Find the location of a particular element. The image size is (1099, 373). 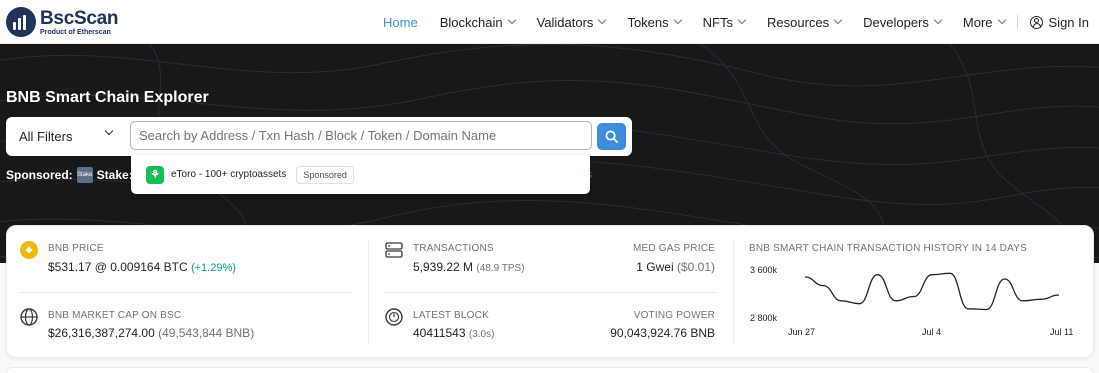

next-section-card is located at coordinates (550, 370).